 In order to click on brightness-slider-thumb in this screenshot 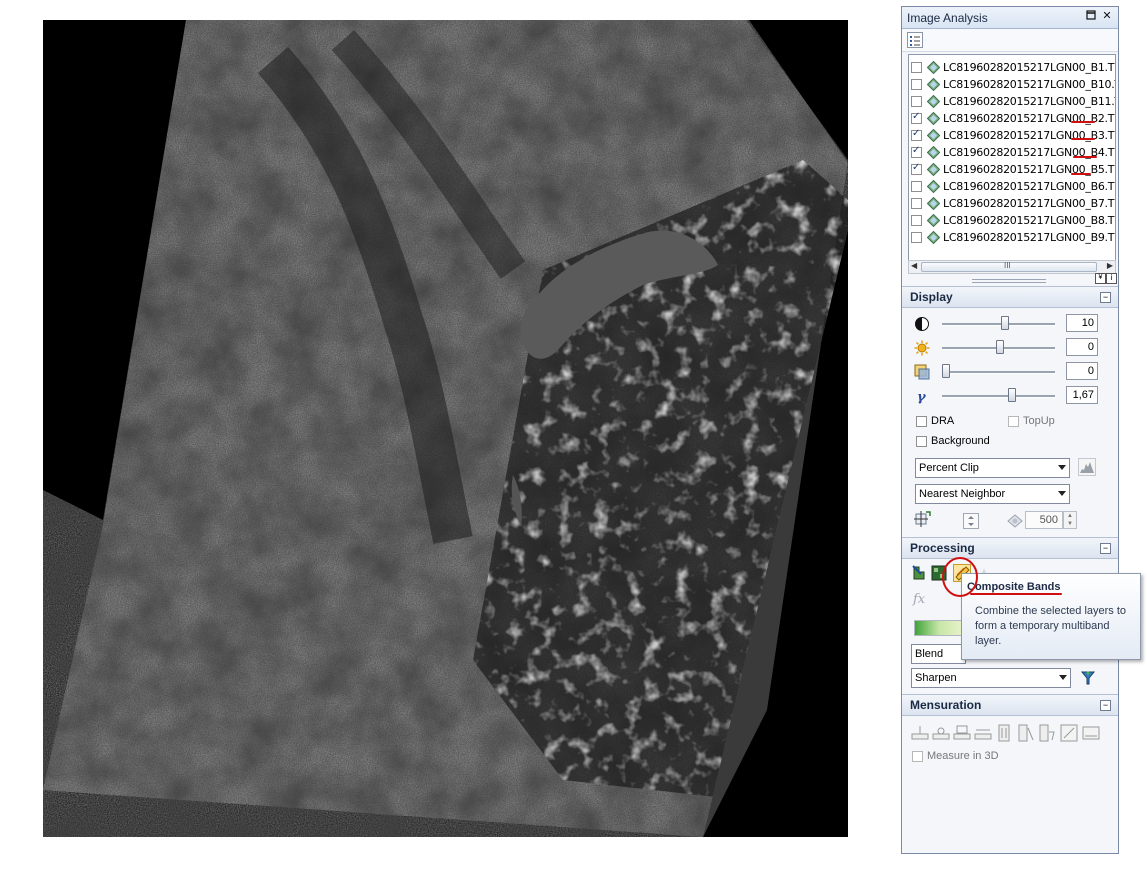, I will do `click(999, 347)`.